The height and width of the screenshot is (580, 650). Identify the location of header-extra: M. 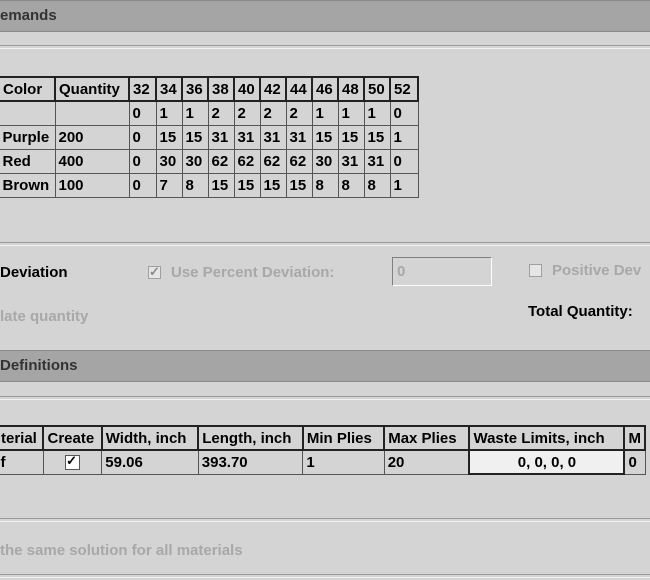
(634, 438).